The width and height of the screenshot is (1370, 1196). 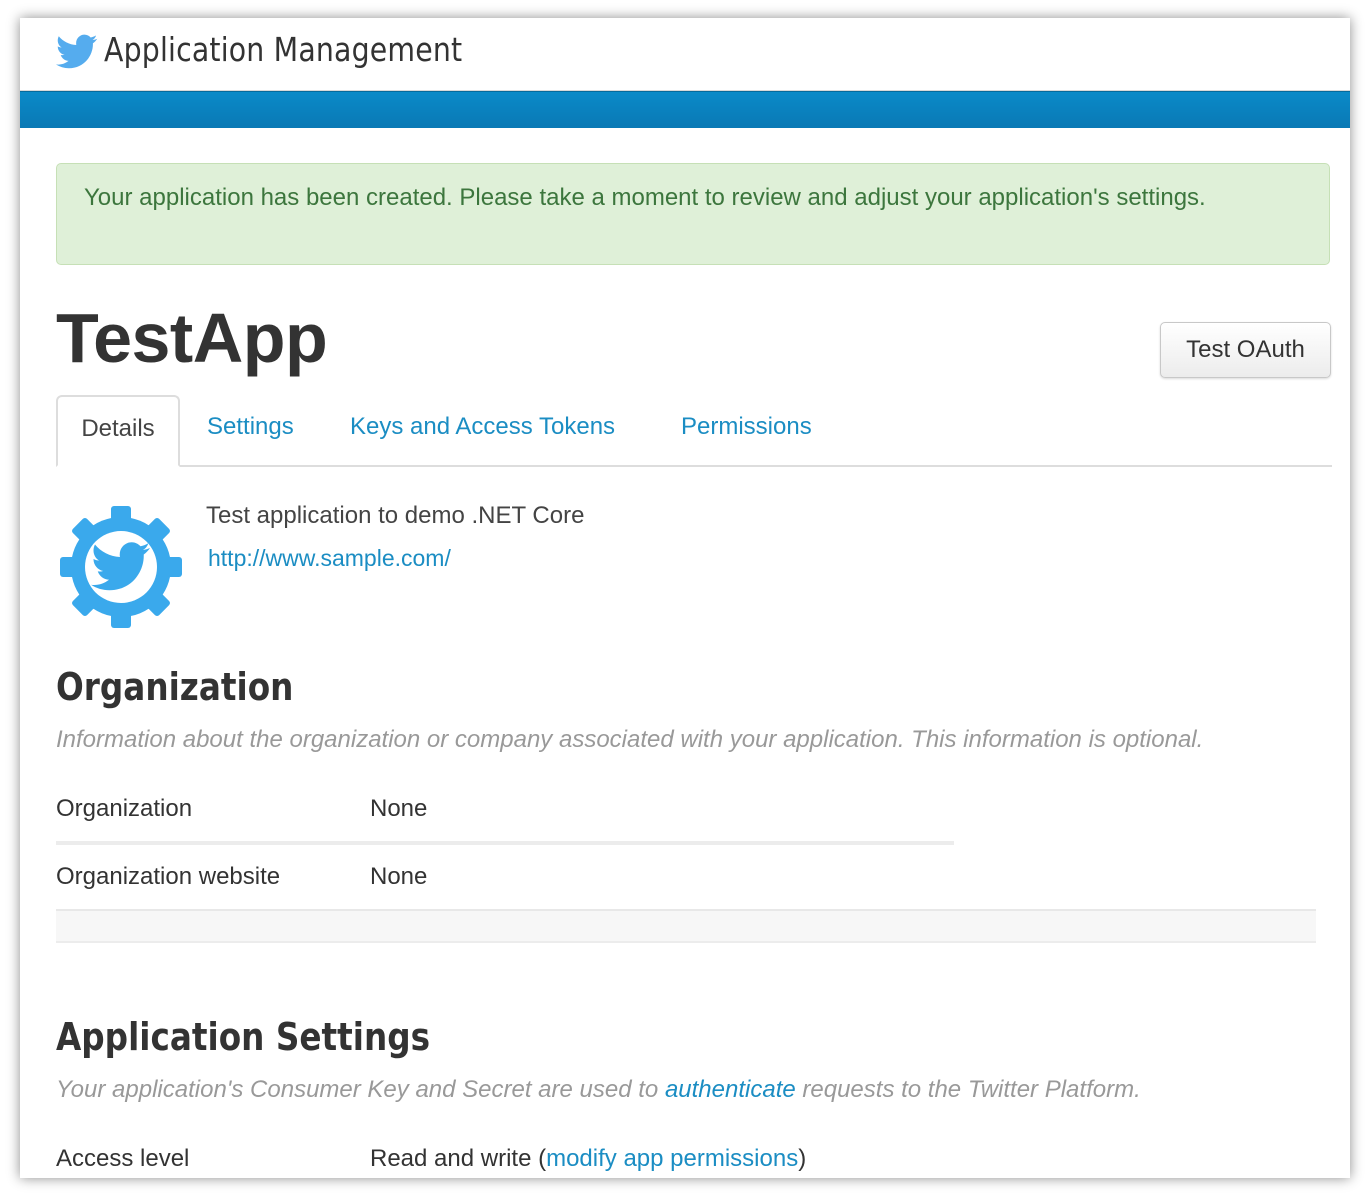 What do you see at coordinates (802, 1158) in the screenshot?
I see `access-level-close: )` at bounding box center [802, 1158].